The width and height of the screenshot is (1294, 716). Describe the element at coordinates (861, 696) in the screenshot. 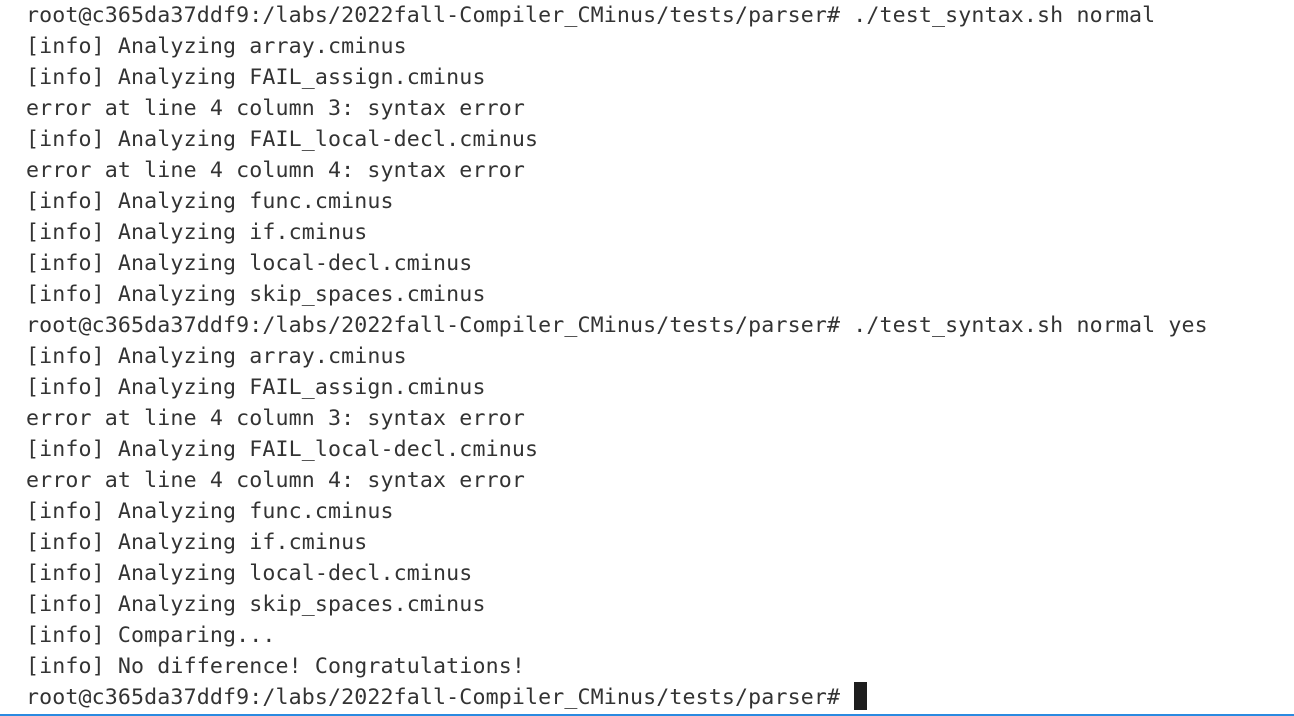

I see `text-cursor` at that location.